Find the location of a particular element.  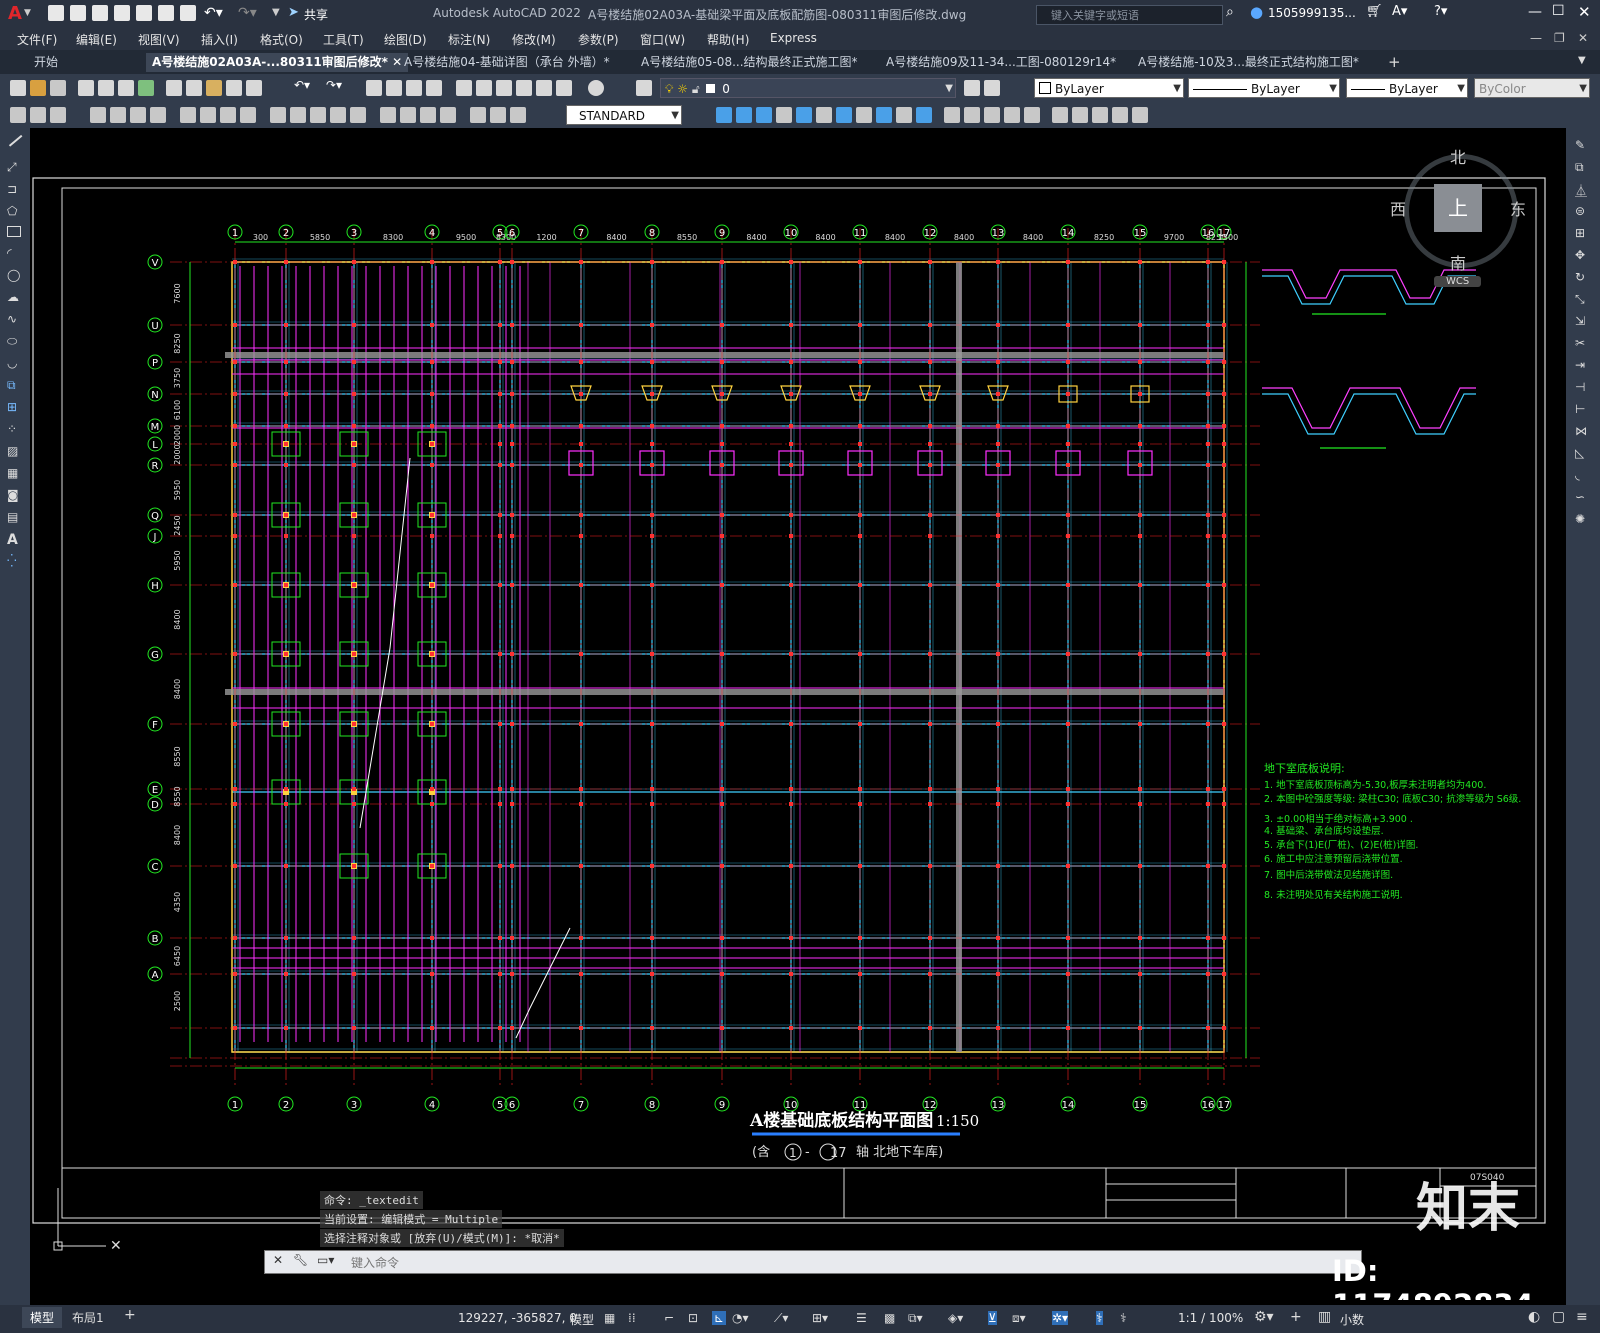

menu-view: 视图(V) is located at coordinates (159, 39).